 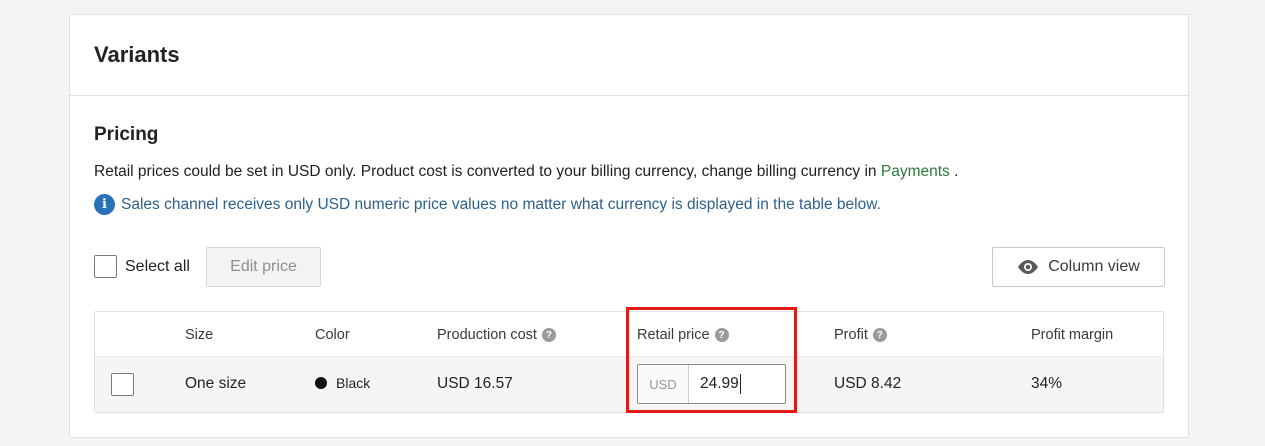 I want to click on retail-price-text: 24.99, so click(x=719, y=383).